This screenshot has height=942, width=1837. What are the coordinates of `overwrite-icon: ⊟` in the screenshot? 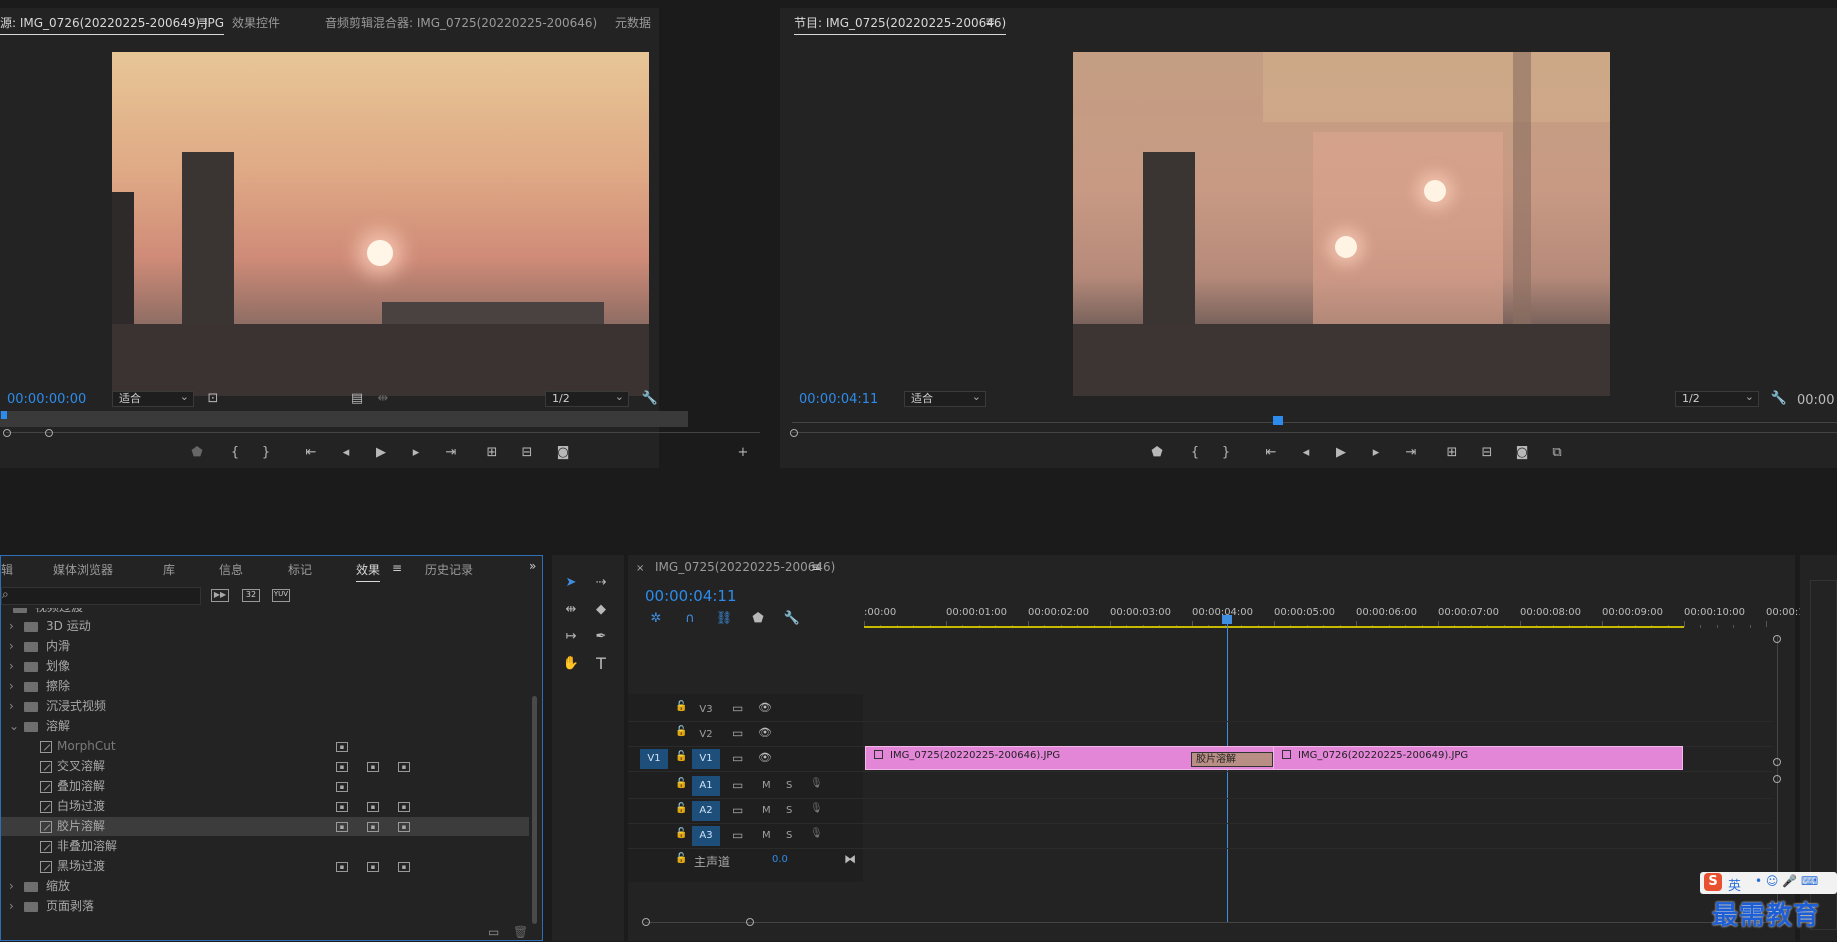 It's located at (527, 453).